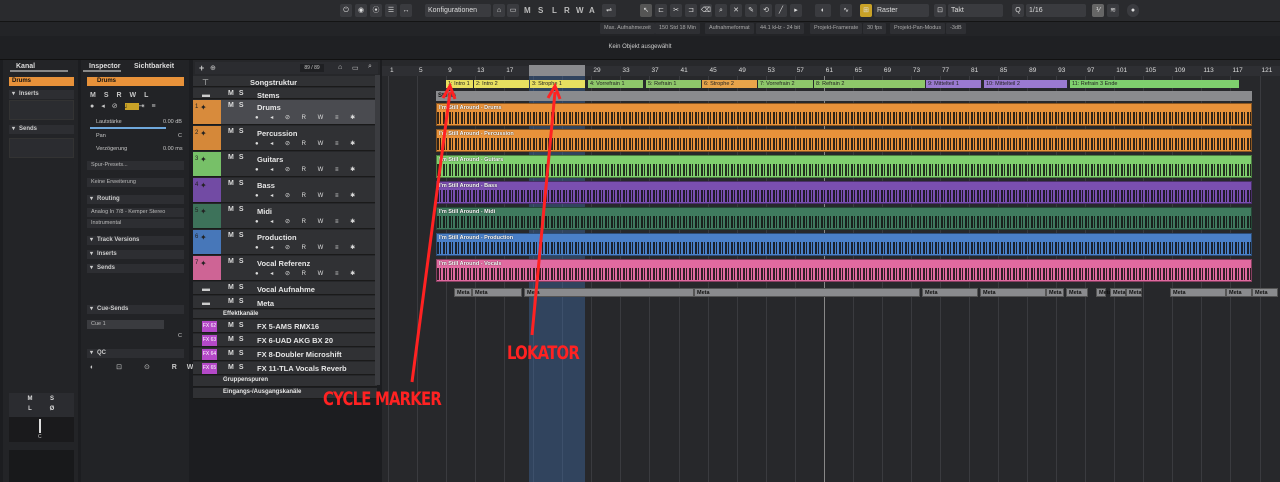 The height and width of the screenshot is (482, 1280). I want to click on volume-value: 0.00 dB, so click(172, 122).